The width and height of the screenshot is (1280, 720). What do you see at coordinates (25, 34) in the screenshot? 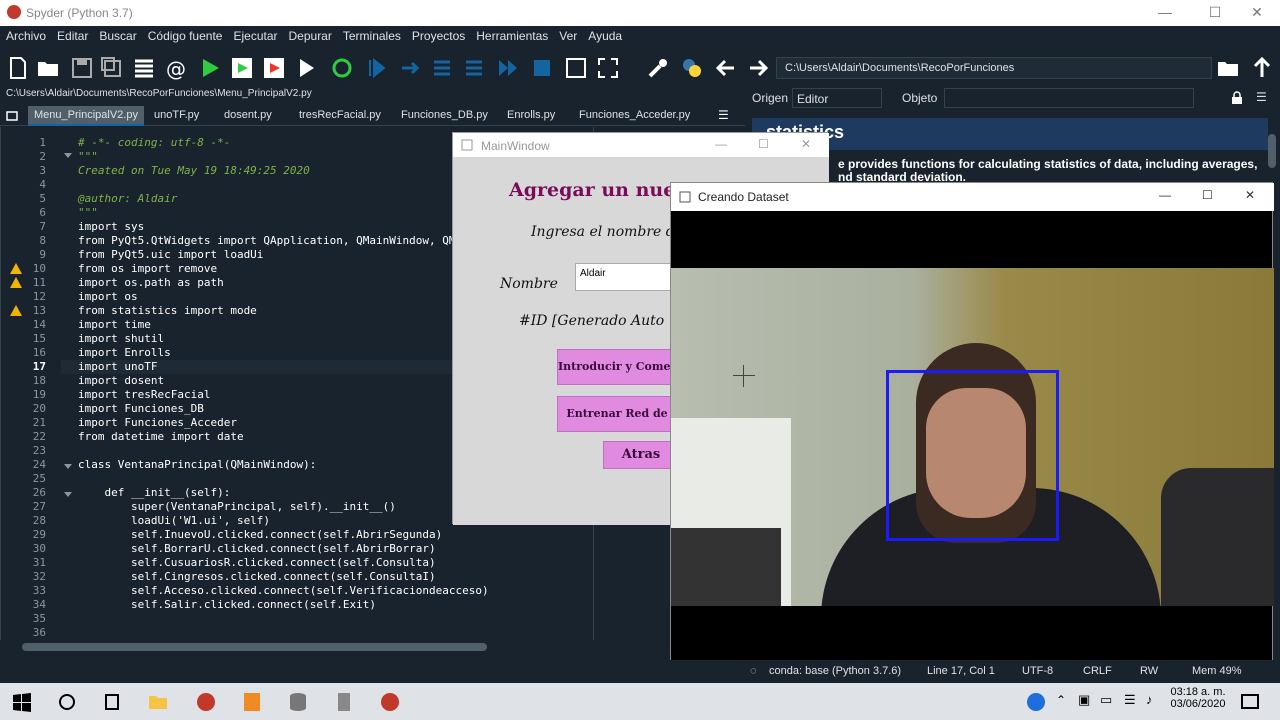
I see `menu-archivo: Archivo` at bounding box center [25, 34].